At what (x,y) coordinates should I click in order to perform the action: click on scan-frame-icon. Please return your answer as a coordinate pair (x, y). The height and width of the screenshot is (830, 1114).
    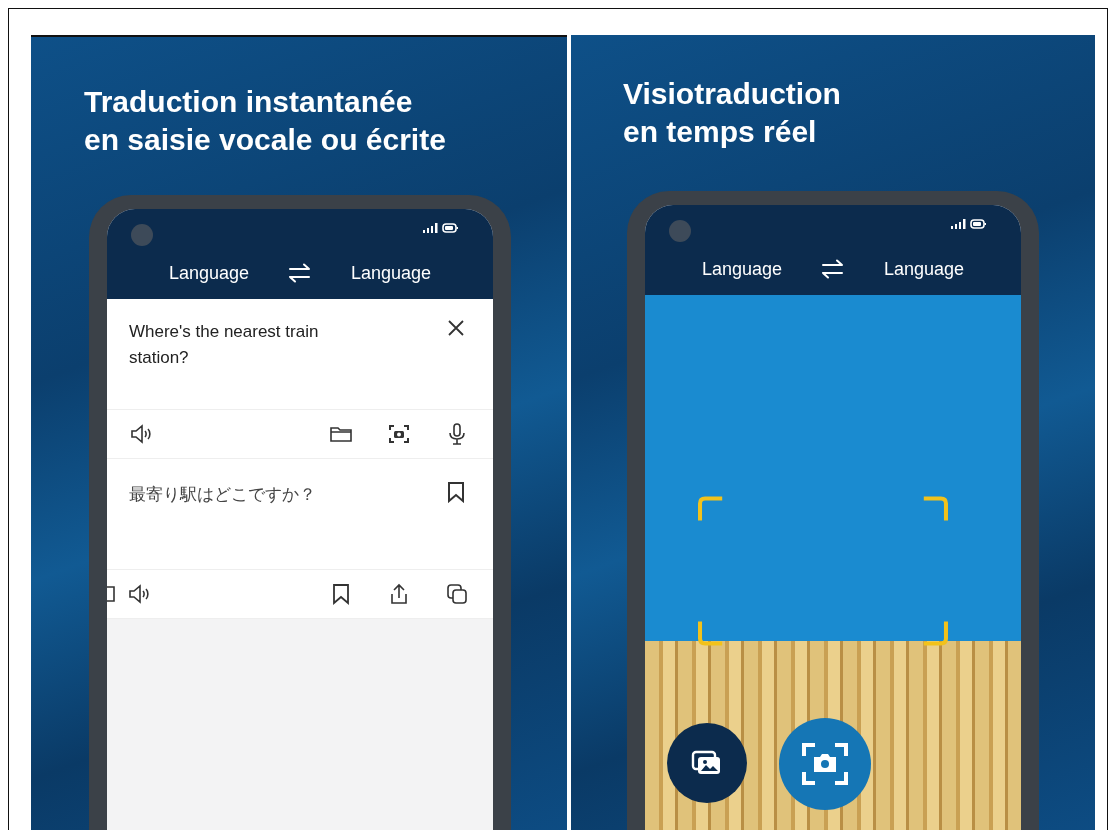
    Looking at the image, I should click on (823, 571).